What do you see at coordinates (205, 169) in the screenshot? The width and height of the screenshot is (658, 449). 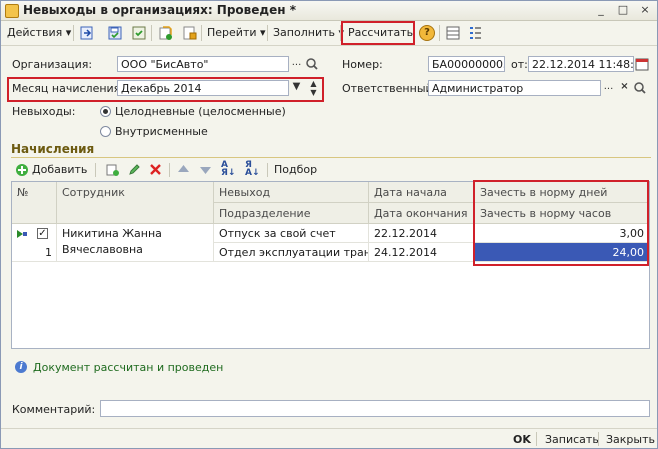 I see `move-down-icon` at bounding box center [205, 169].